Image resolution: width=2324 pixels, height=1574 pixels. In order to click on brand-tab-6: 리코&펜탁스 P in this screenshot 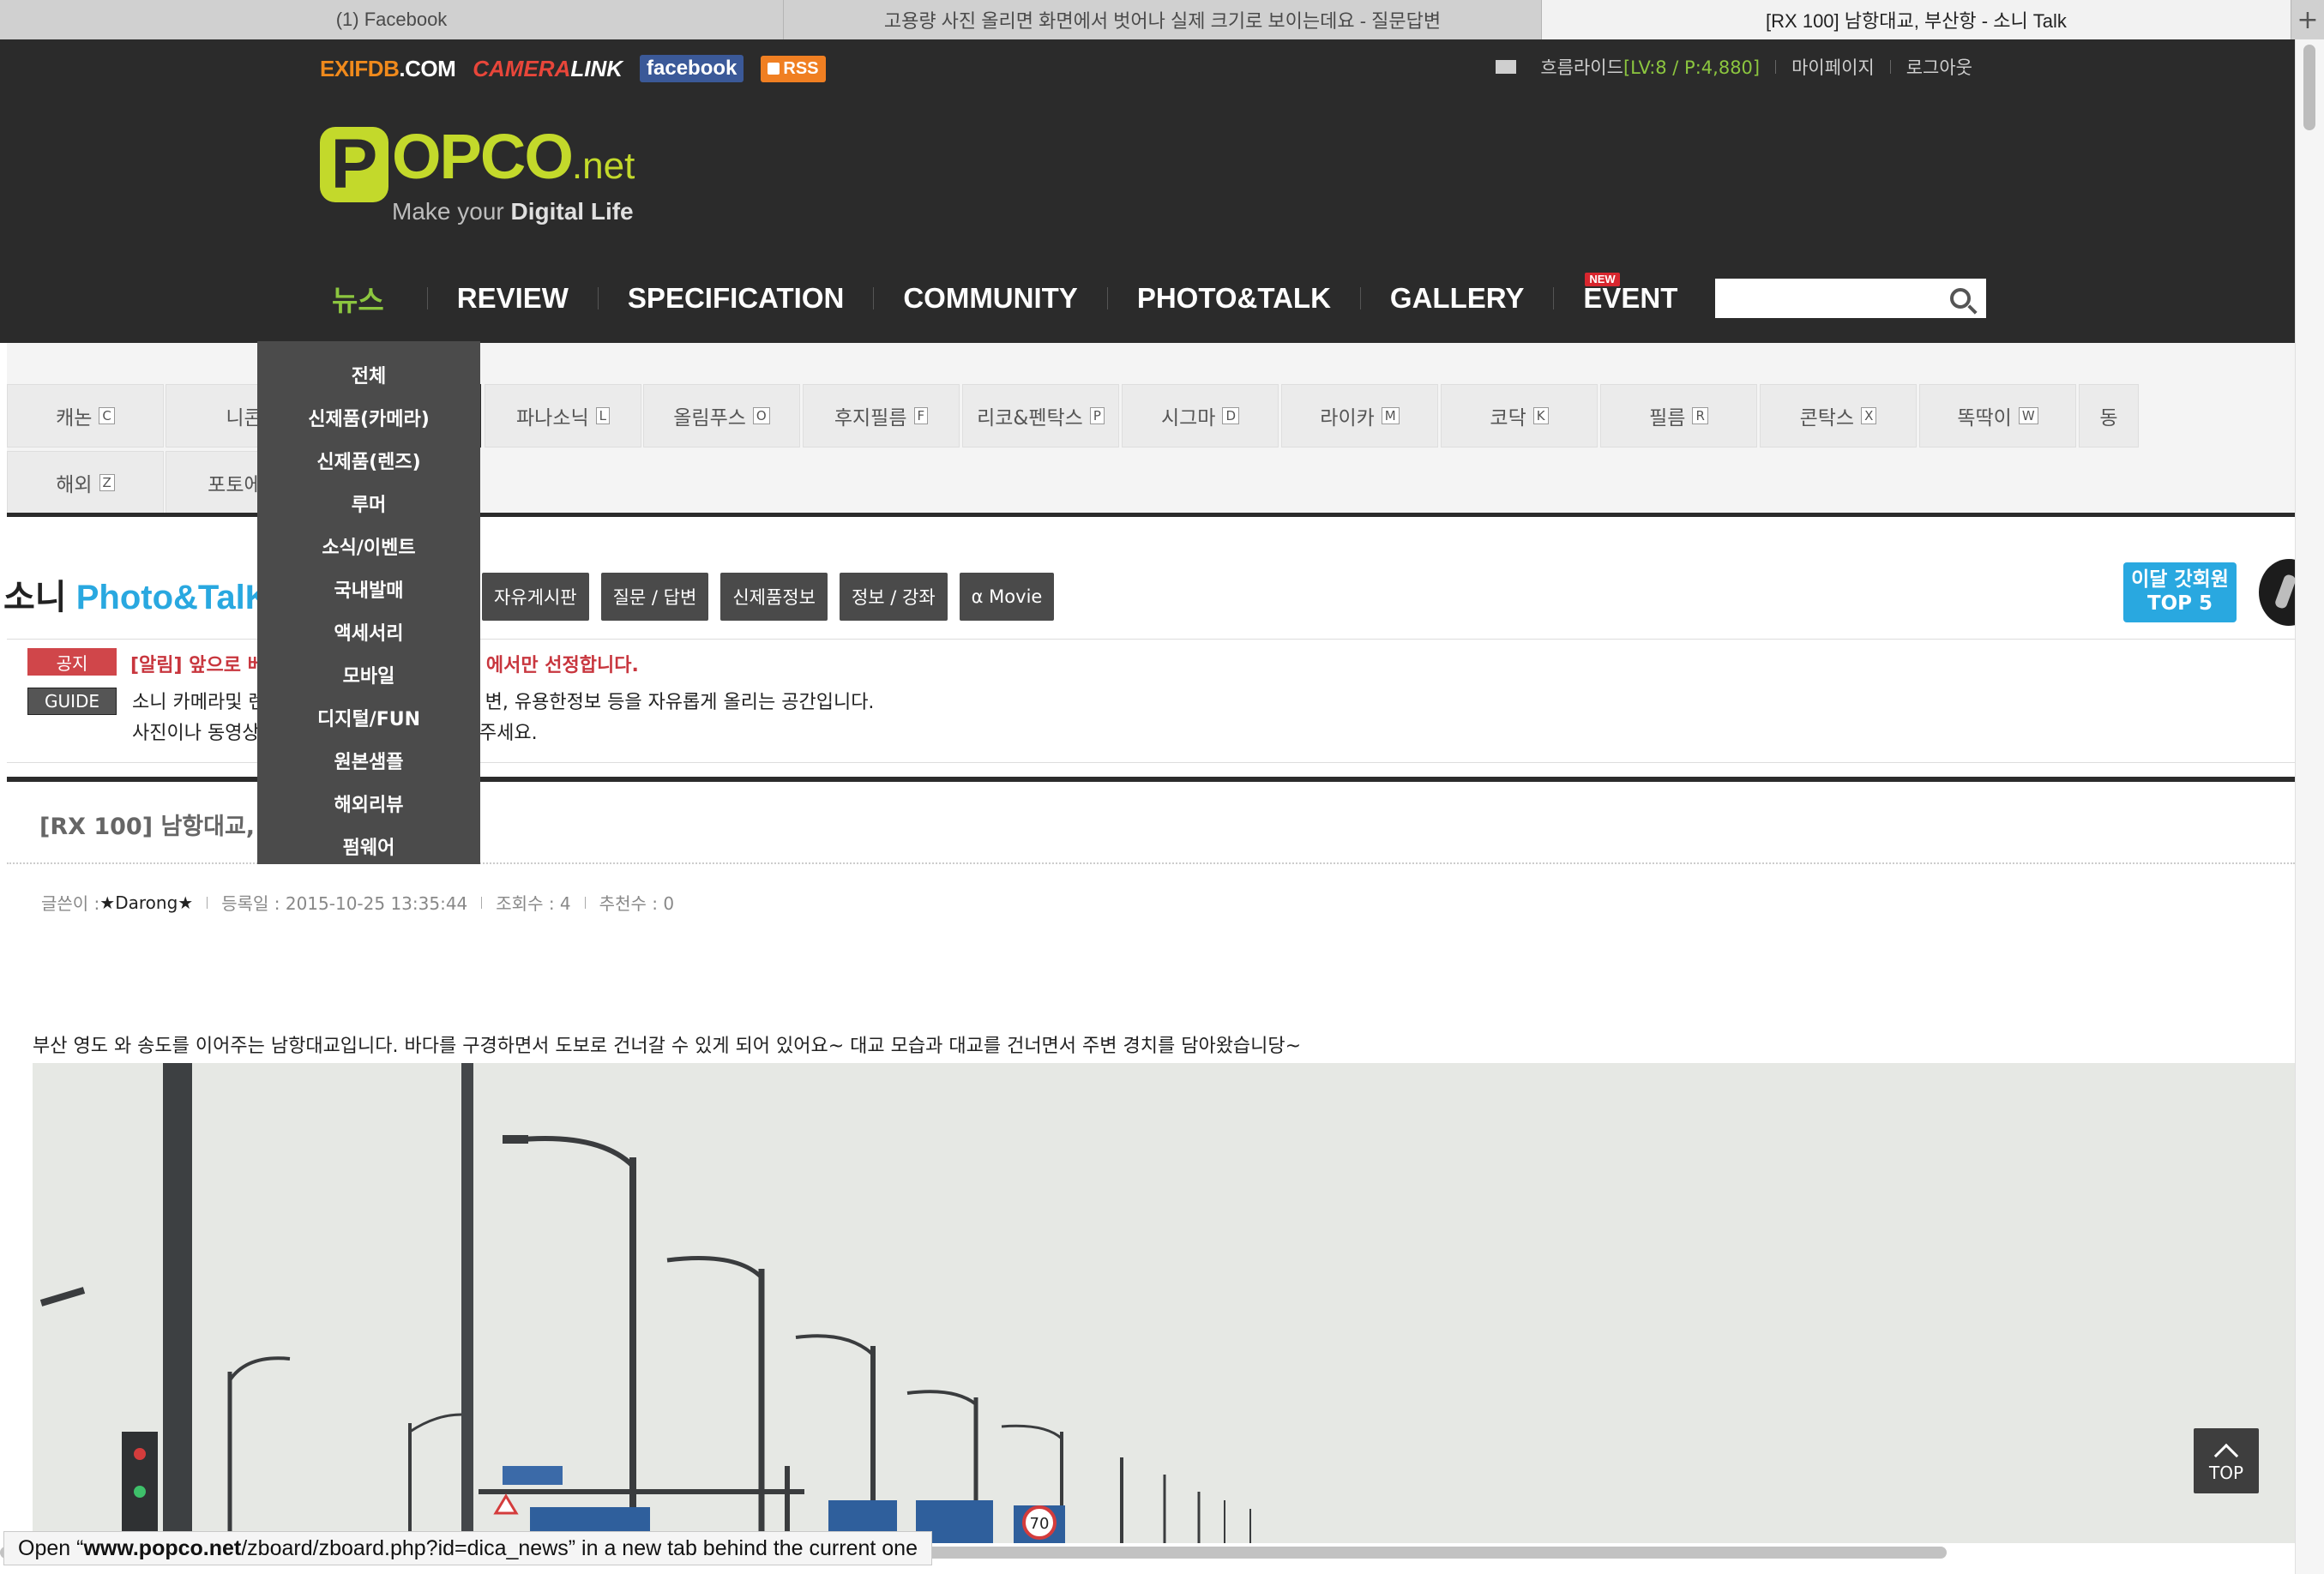, I will do `click(1040, 416)`.